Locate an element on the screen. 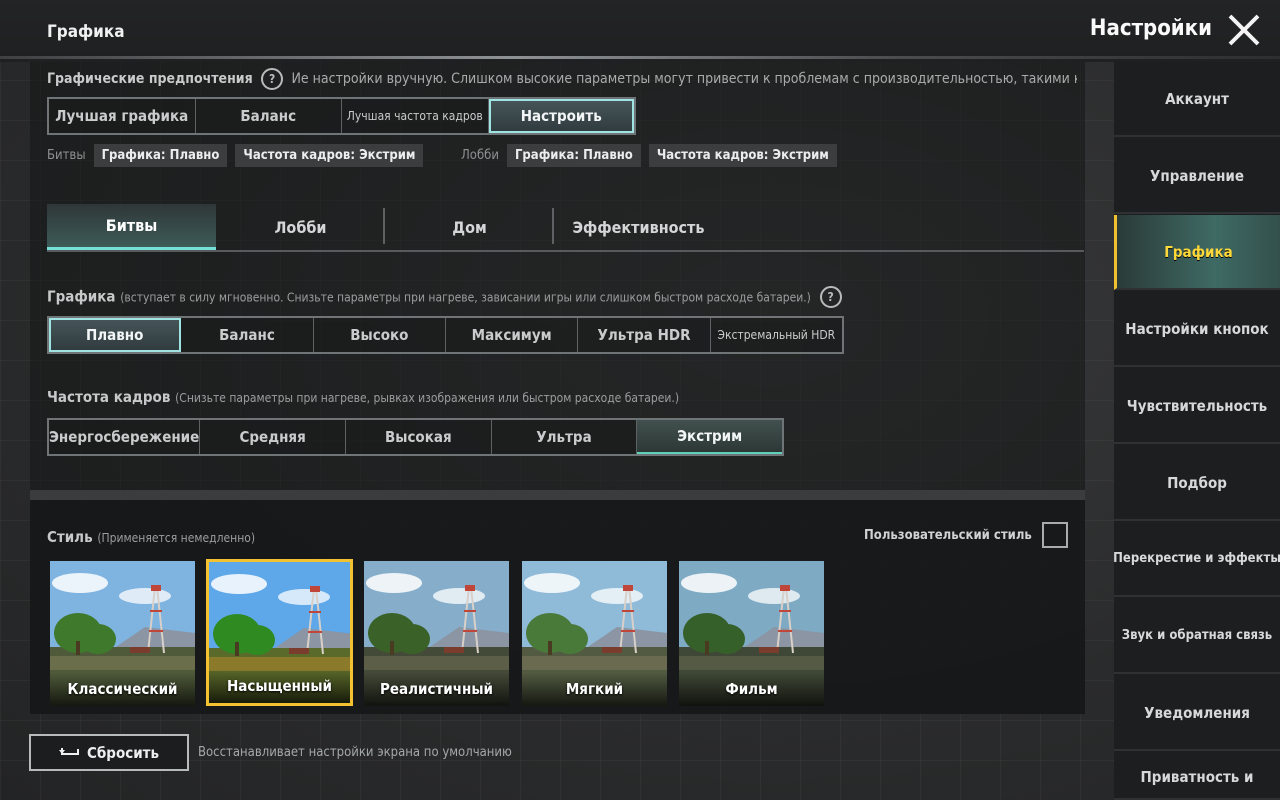 The width and height of the screenshot is (1280, 800). preferences-title: Графические предпочтения is located at coordinates (150, 79).